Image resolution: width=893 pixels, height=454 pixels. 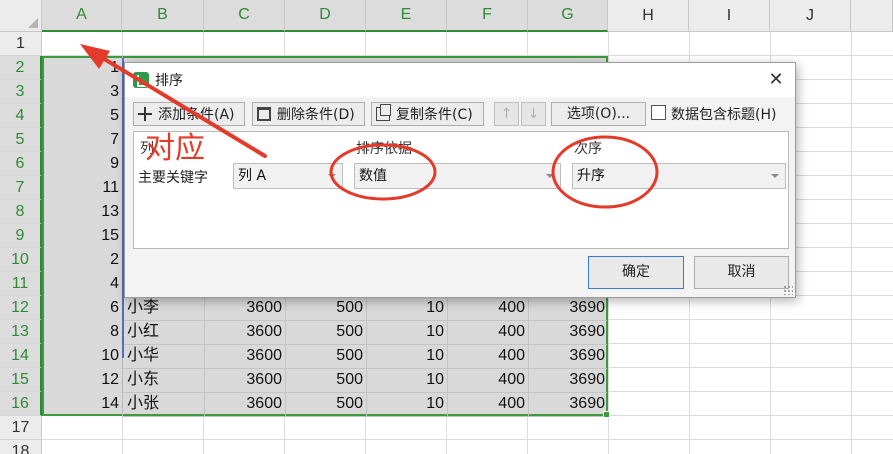 I want to click on cell-f13: 400, so click(x=487, y=332).